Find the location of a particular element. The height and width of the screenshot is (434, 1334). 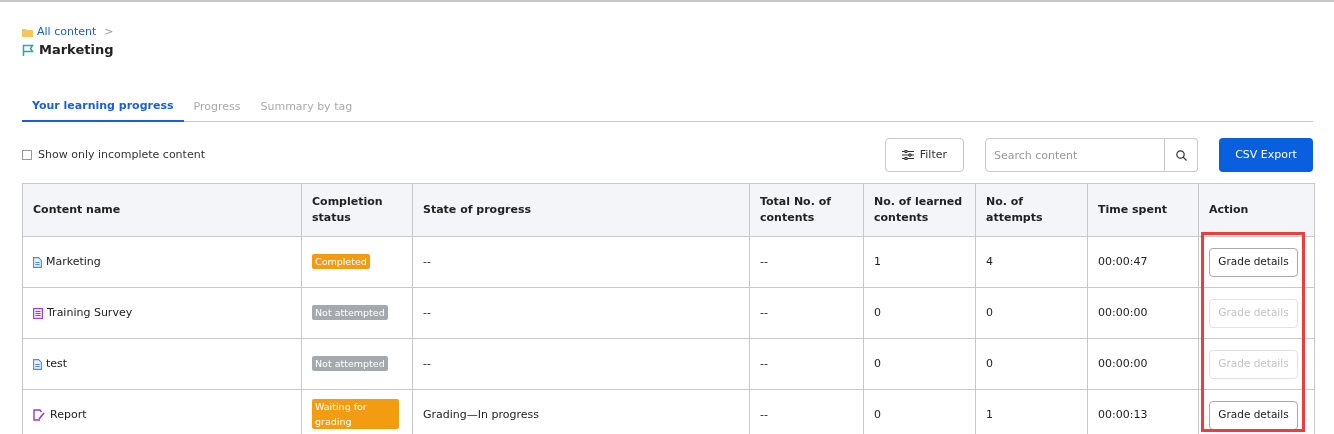

sliders-icon is located at coordinates (907, 155).